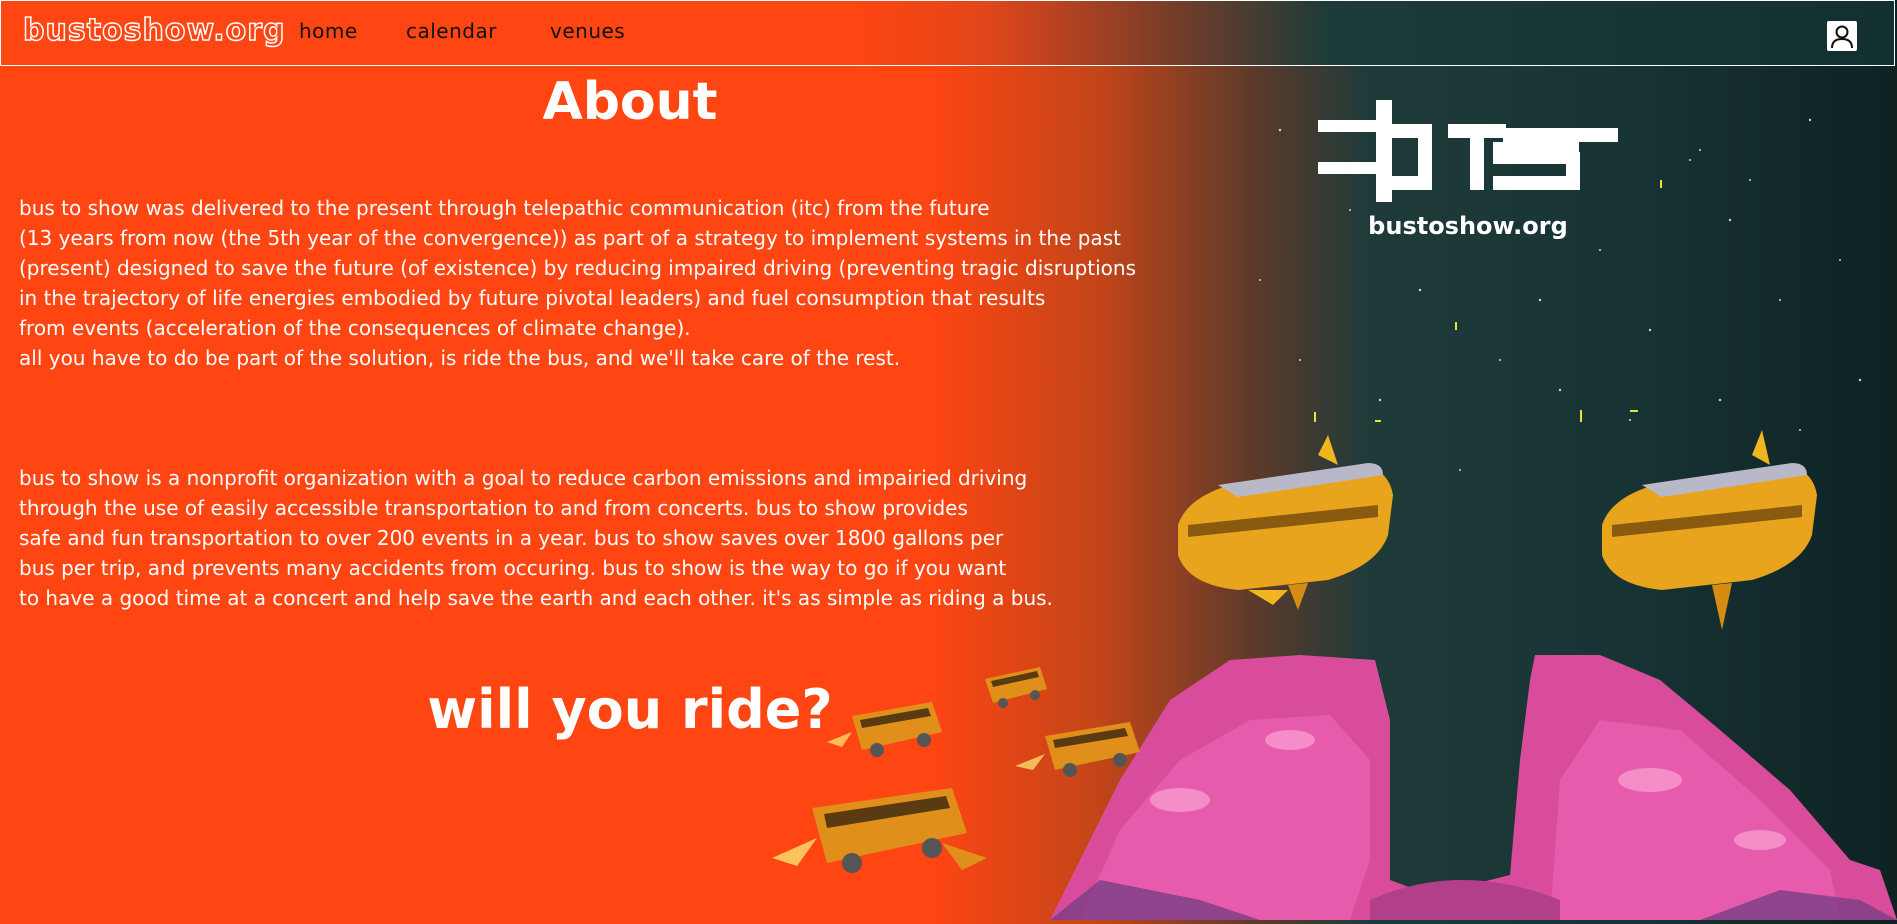  Describe the element at coordinates (630, 102) in the screenshot. I see `page-title: About` at that location.